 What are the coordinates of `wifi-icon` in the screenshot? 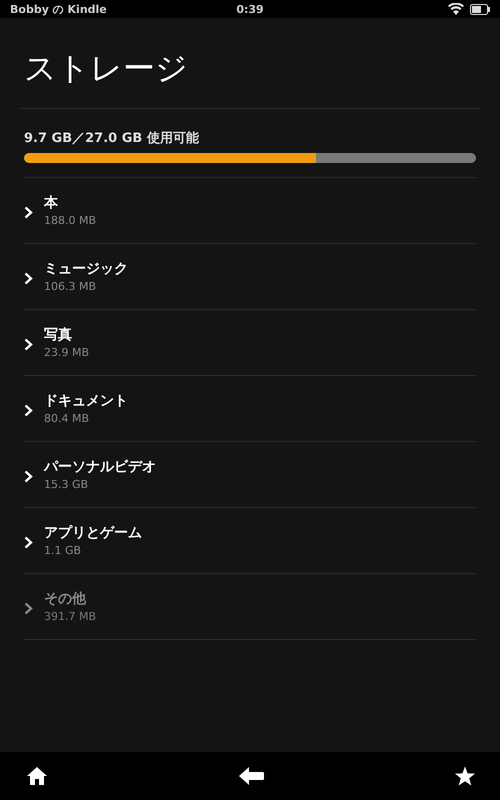 It's located at (456, 9).